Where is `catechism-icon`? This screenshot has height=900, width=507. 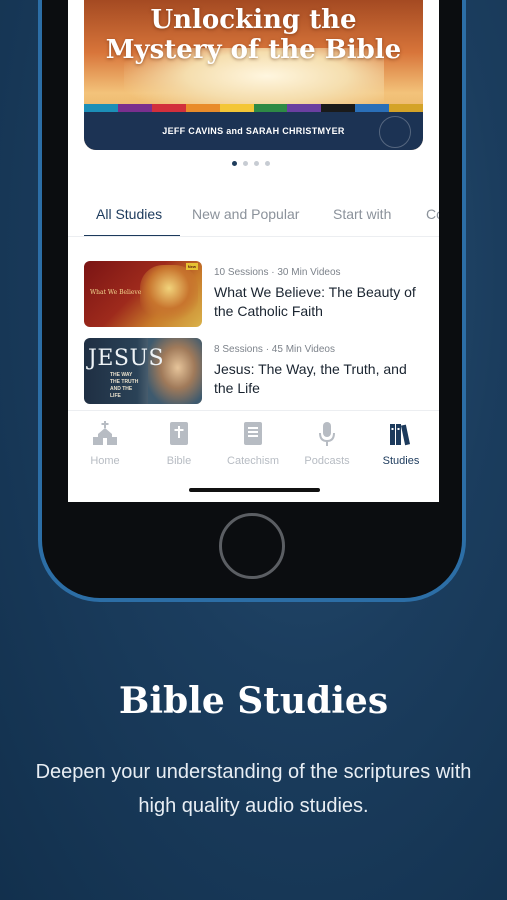
catechism-icon is located at coordinates (253, 433).